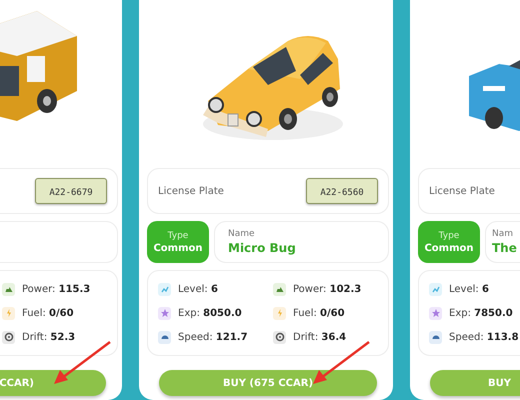 Image resolution: width=520 pixels, height=400 pixels. Describe the element at coordinates (210, 313) in the screenshot. I see `stat-value: Exp: 8050.0` at that location.